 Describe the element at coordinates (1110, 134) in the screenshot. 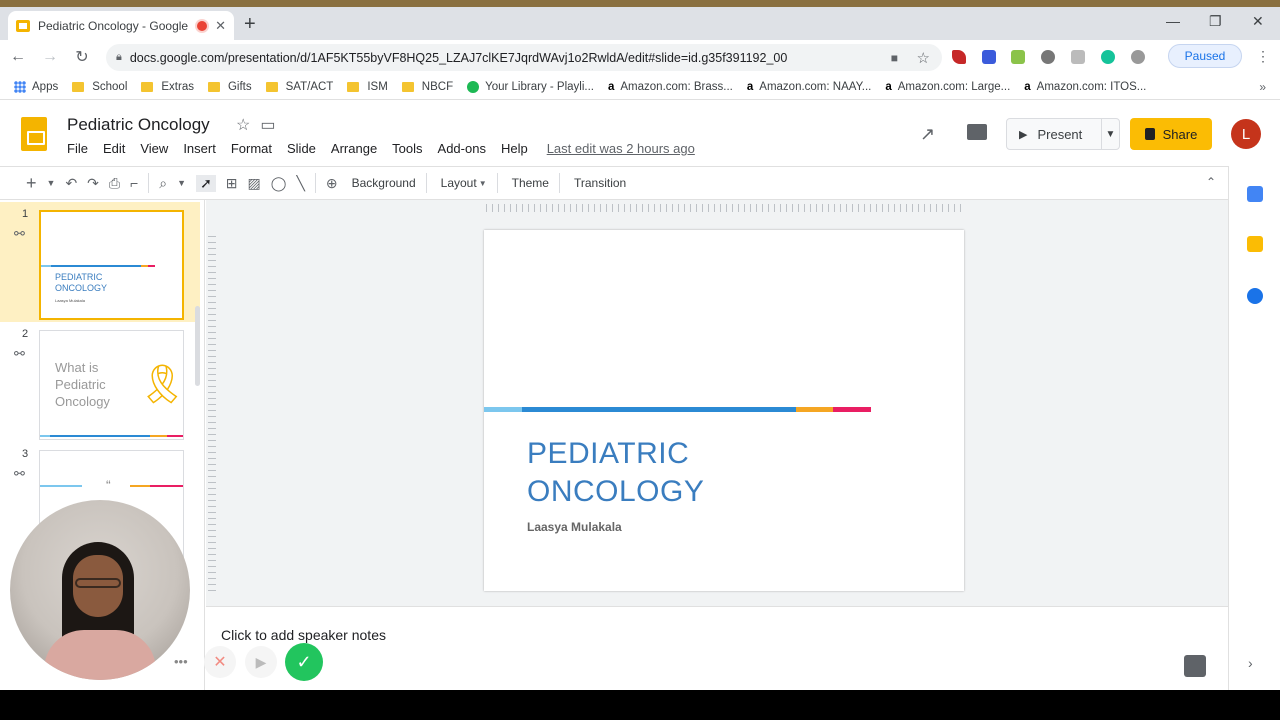

I see `present-dropdown-icon: ▼` at that location.